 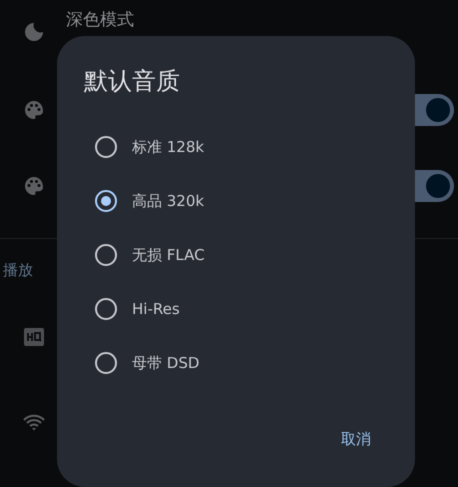 What do you see at coordinates (156, 309) in the screenshot?
I see `option-label: Hi-Res` at bounding box center [156, 309].